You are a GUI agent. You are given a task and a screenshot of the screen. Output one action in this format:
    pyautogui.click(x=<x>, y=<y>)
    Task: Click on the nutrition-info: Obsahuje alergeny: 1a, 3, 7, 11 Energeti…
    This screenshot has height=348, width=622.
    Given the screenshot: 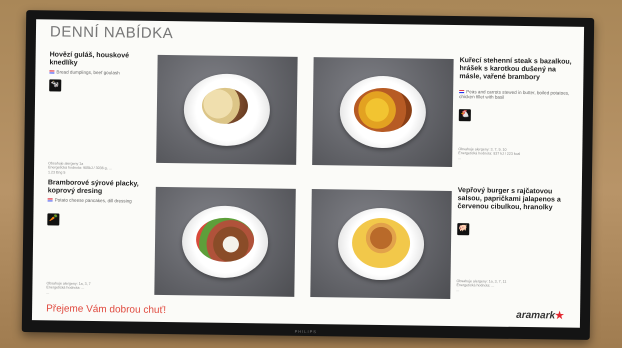 What is the action you would take?
    pyautogui.click(x=481, y=285)
    